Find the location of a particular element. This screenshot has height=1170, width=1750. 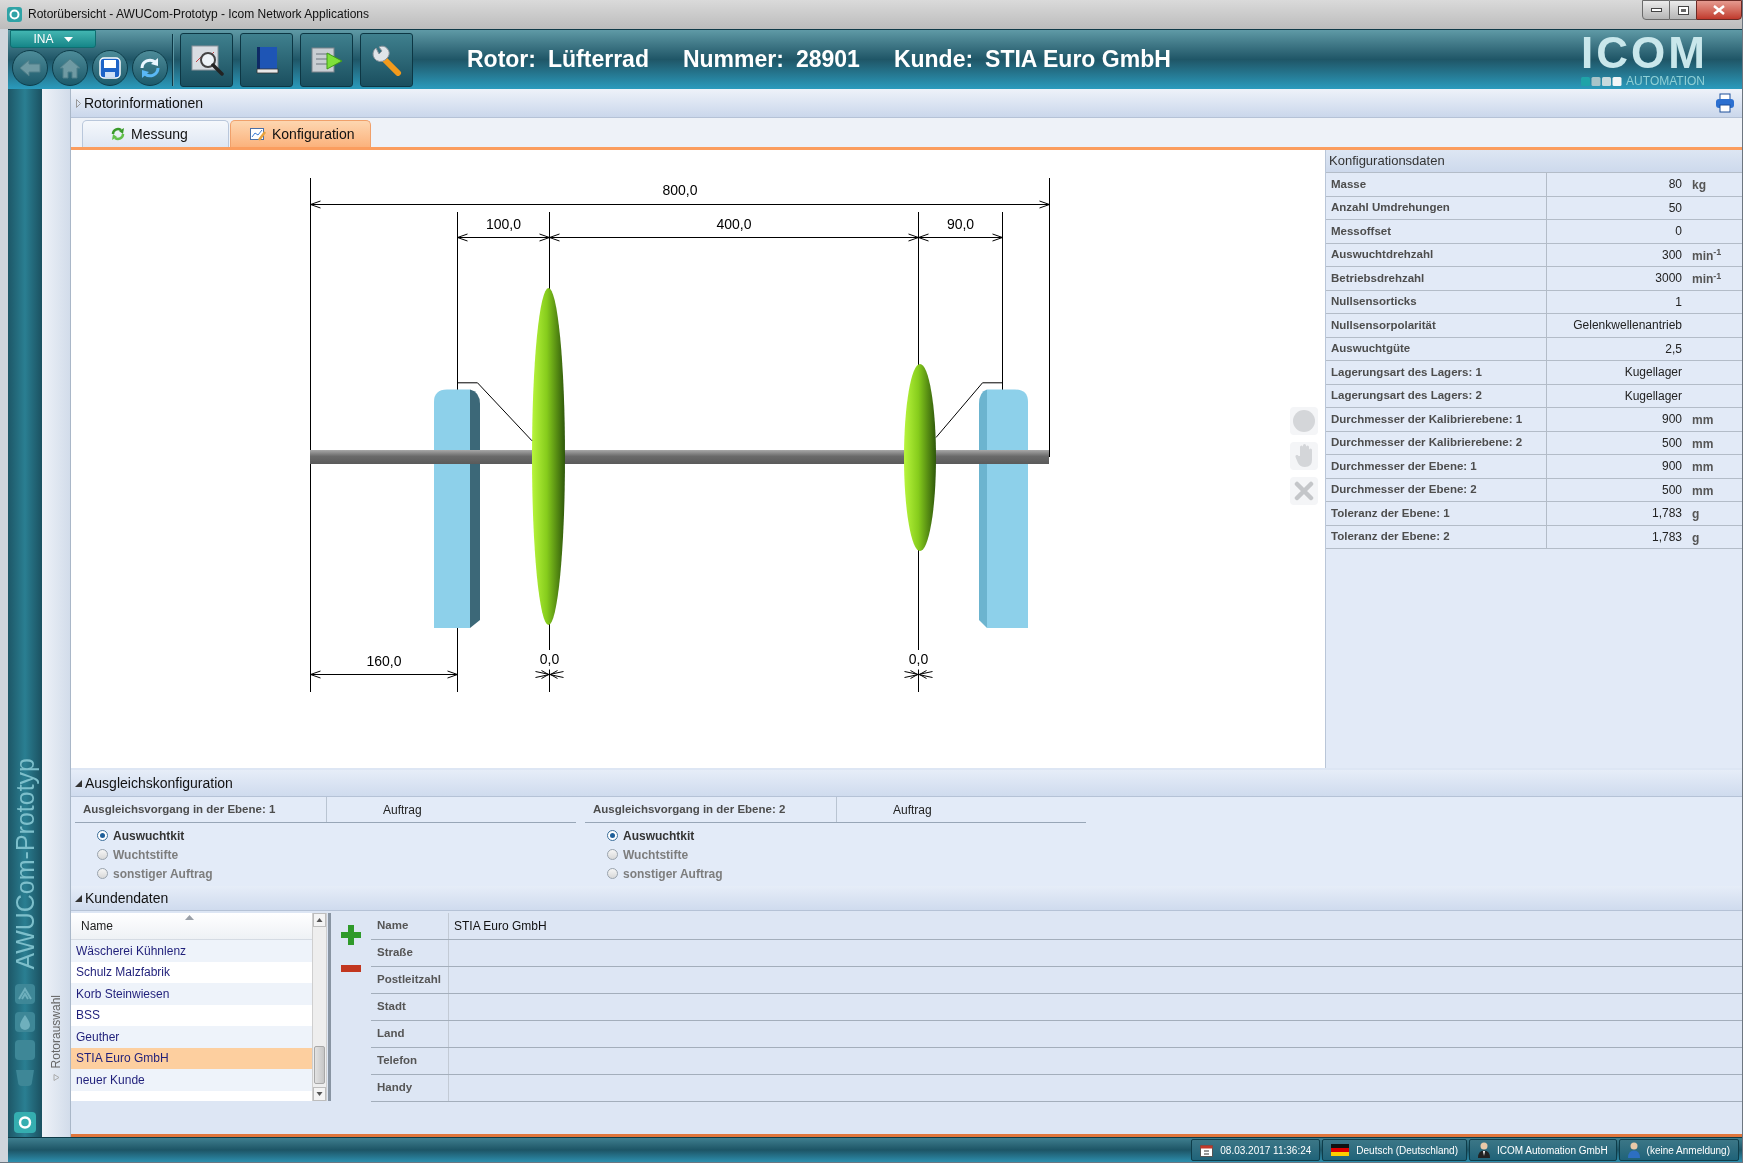

header-value: Lüfterrad is located at coordinates (598, 59).